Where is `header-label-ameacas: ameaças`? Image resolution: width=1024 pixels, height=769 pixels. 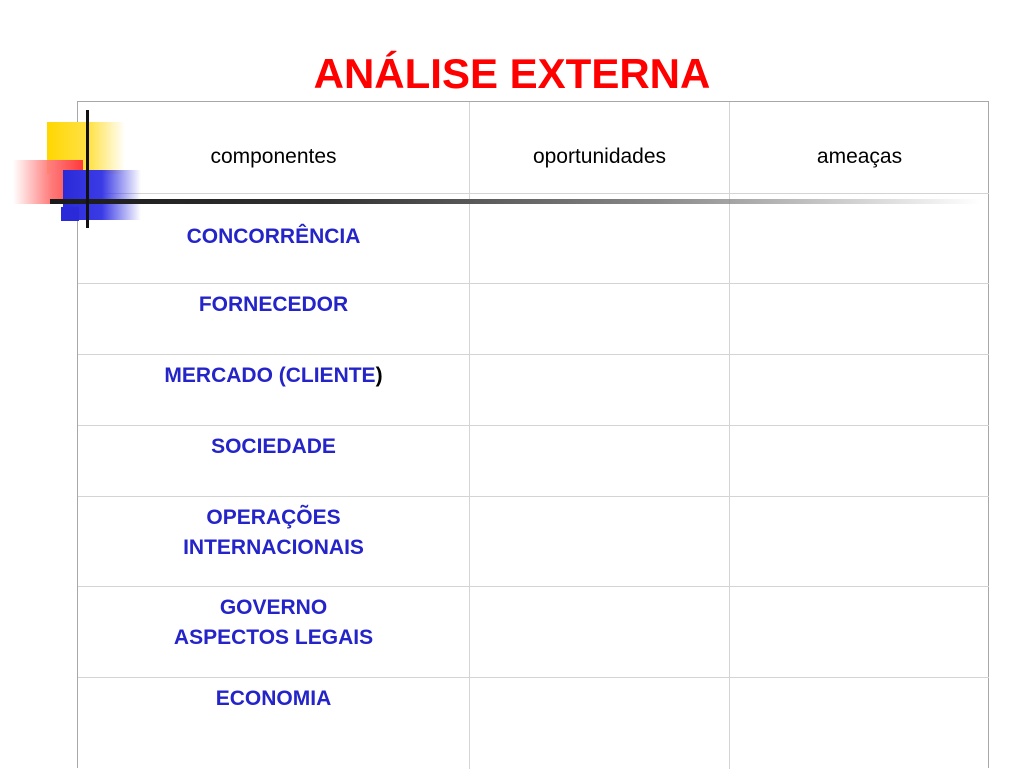 header-label-ameacas: ameaças is located at coordinates (859, 156).